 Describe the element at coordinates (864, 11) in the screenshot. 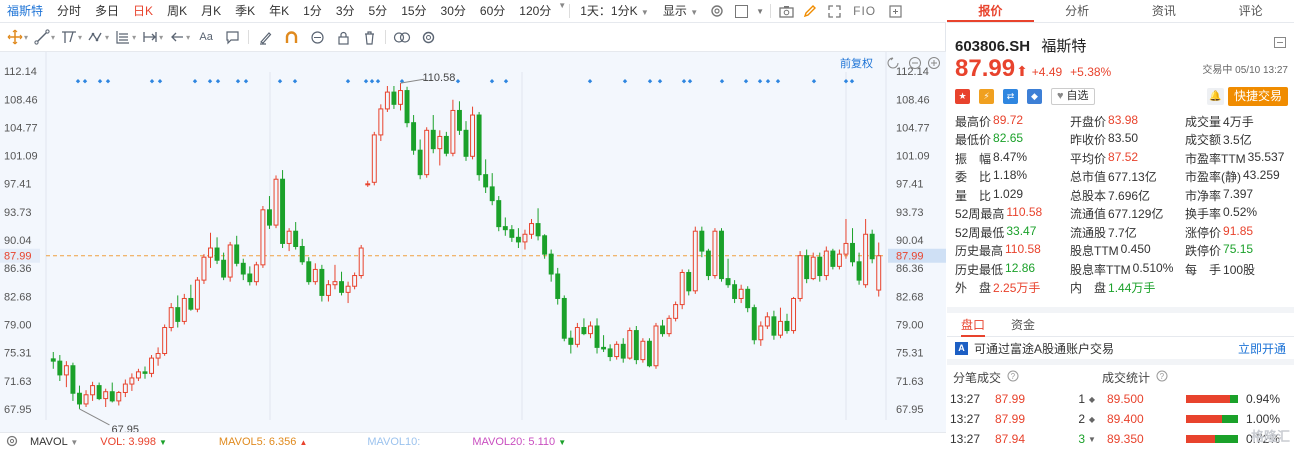

I see `fio-button: FIO` at that location.